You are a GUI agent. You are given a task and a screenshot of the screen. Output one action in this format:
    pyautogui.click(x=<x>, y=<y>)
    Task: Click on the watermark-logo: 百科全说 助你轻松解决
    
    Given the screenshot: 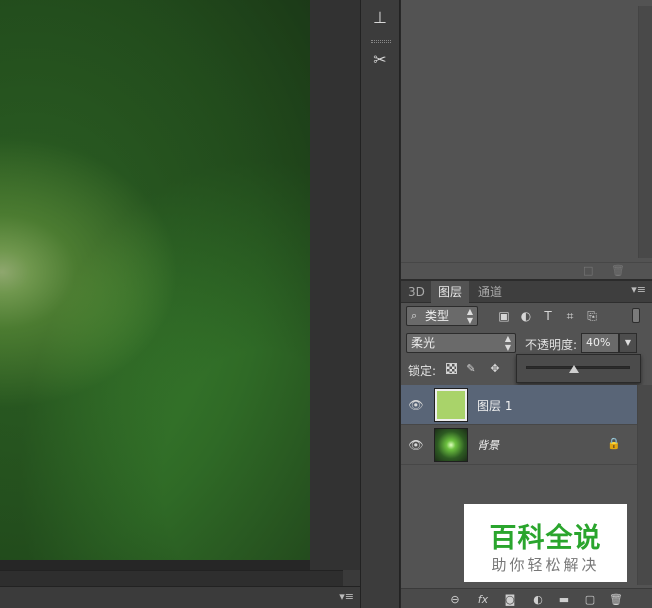 What is the action you would take?
    pyautogui.click(x=545, y=543)
    